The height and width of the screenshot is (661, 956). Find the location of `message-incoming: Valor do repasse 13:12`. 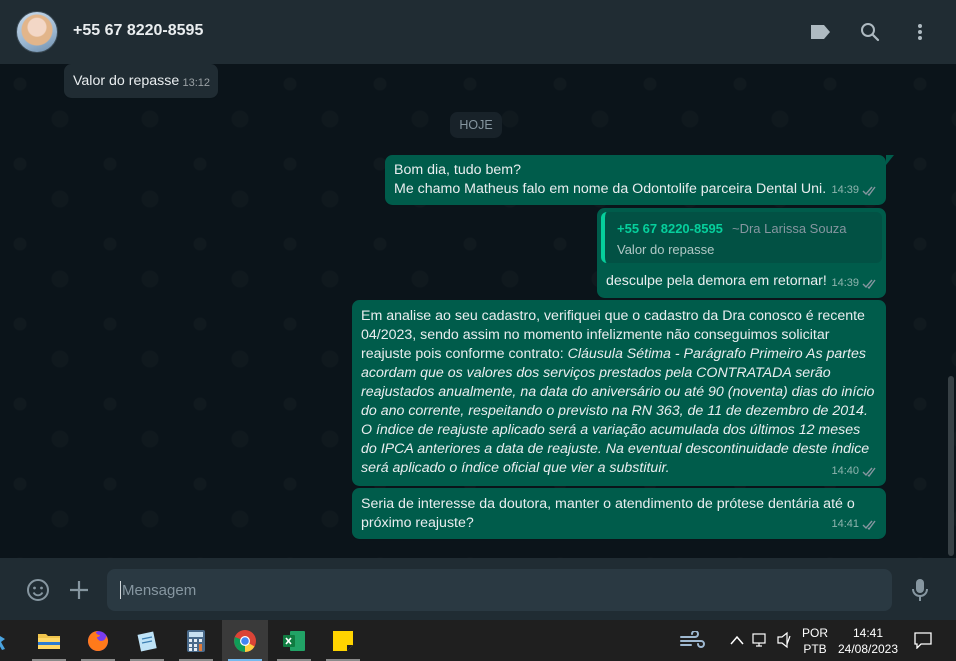

message-incoming: Valor do repasse 13:12 is located at coordinates (141, 81).